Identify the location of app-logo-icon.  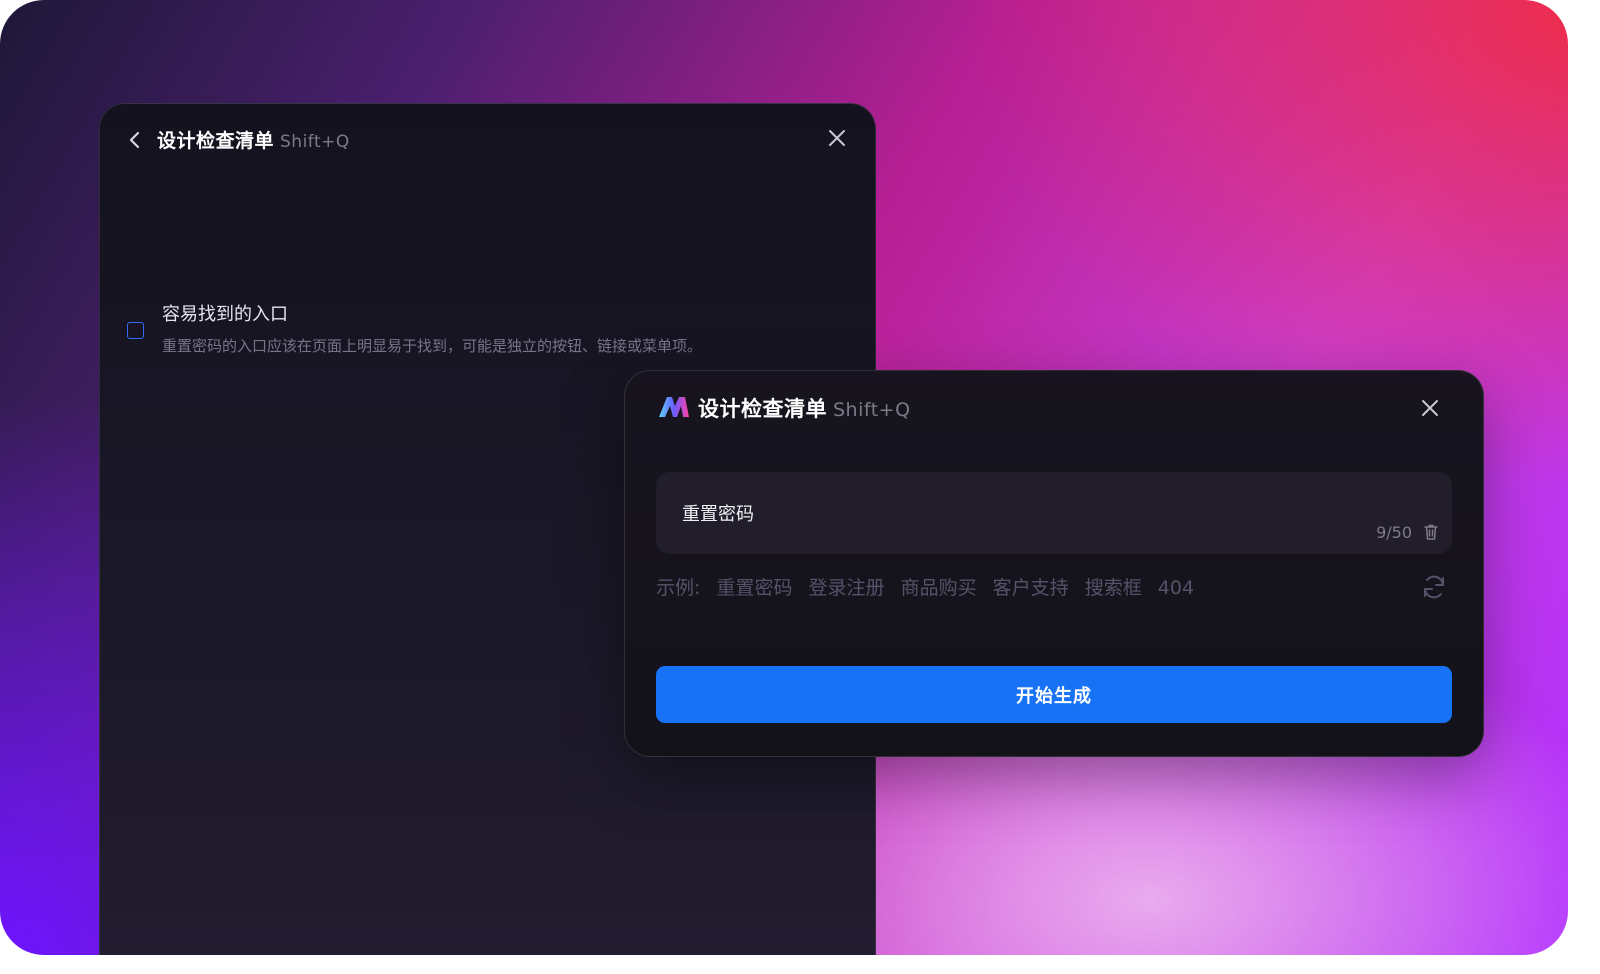
(674, 407).